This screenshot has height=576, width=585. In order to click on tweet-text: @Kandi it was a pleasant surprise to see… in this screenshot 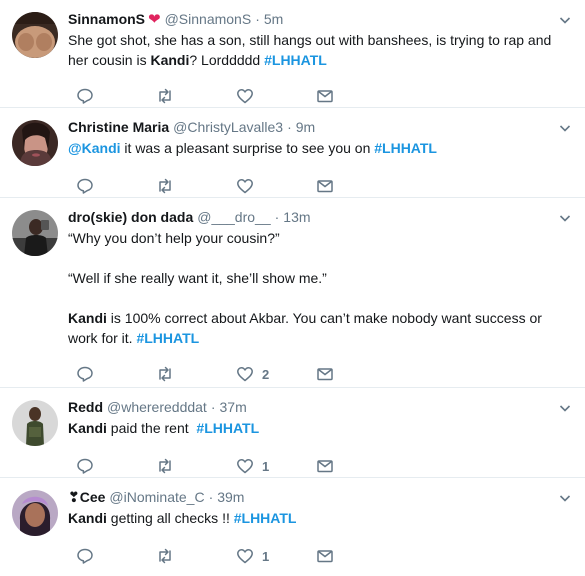, I will do `click(320, 148)`.